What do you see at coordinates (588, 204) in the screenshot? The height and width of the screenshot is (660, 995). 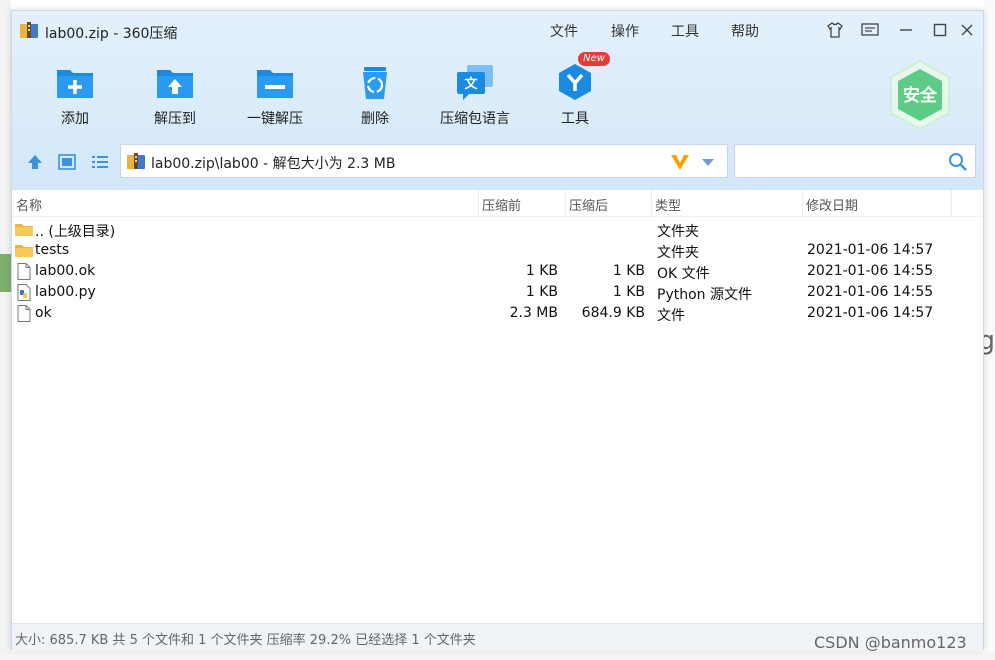 I see `column-compressed-after: 压缩后` at bounding box center [588, 204].